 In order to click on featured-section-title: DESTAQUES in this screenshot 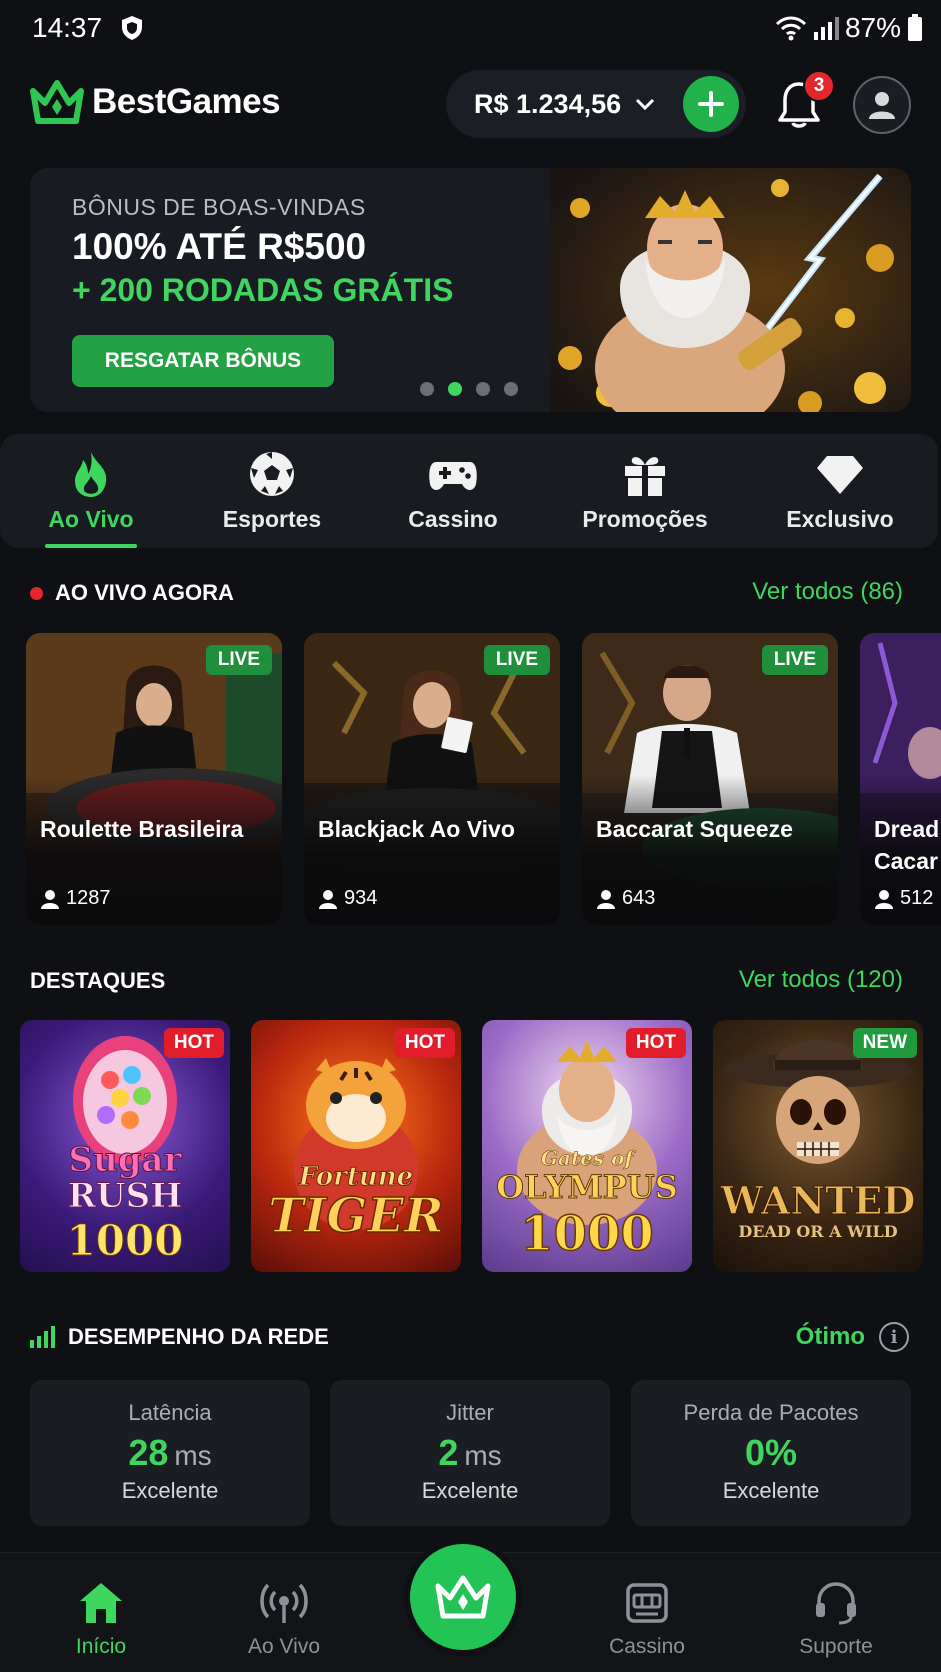, I will do `click(98, 980)`.